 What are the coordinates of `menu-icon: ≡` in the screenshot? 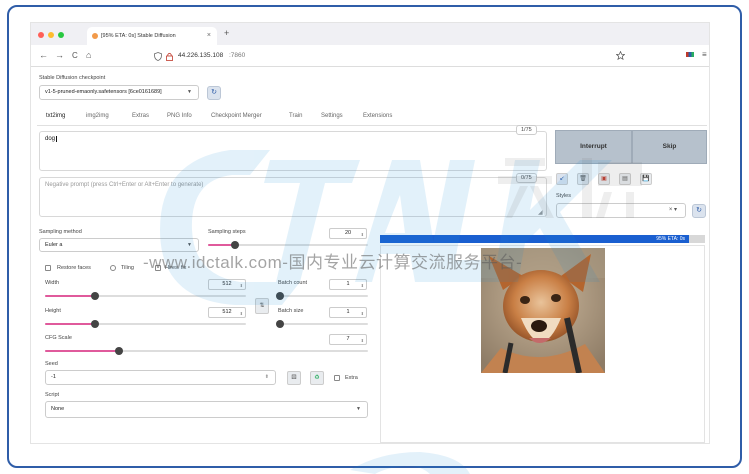 It's located at (704, 54).